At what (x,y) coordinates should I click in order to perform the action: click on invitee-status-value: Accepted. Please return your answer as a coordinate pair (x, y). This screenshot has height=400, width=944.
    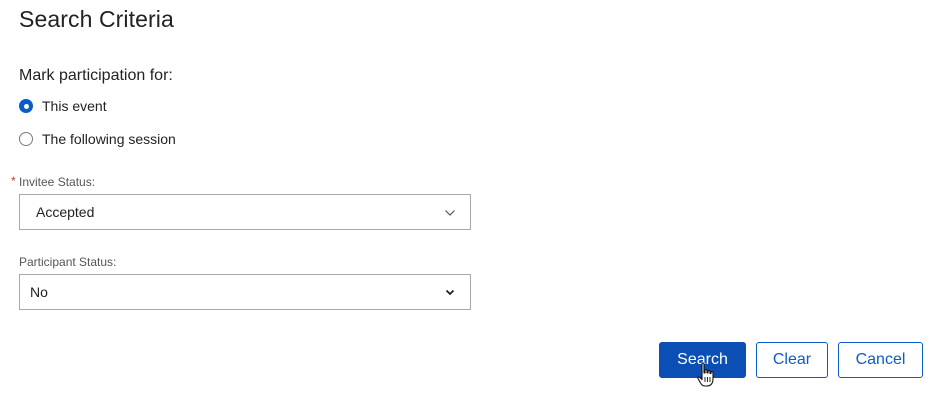
    Looking at the image, I should click on (65, 212).